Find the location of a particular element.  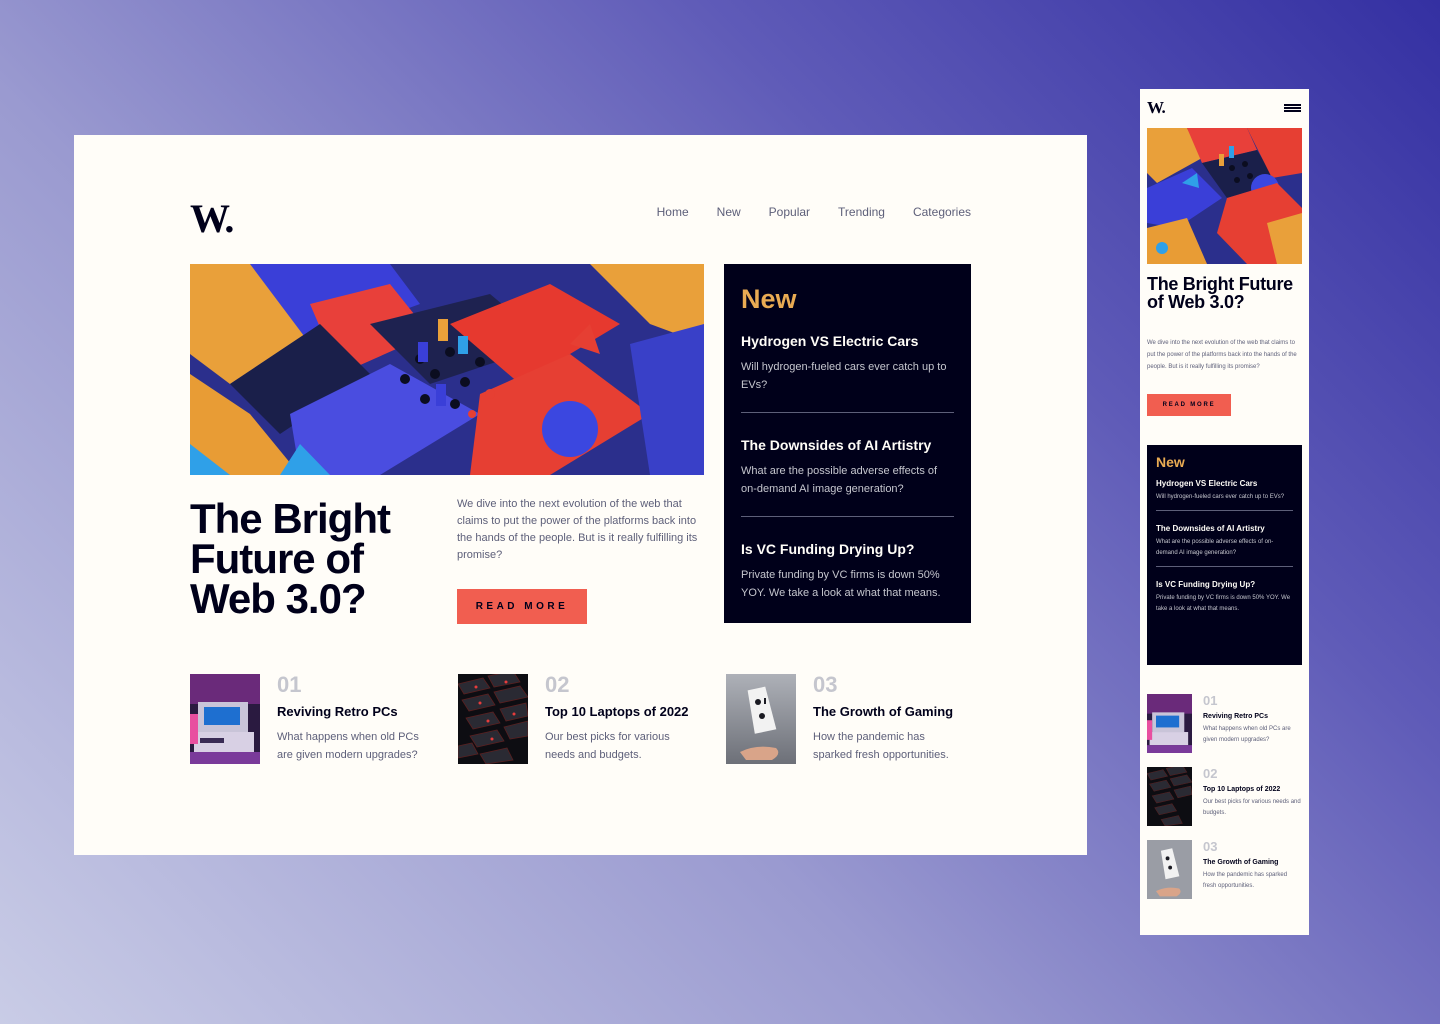

nav-new: New is located at coordinates (729, 212).